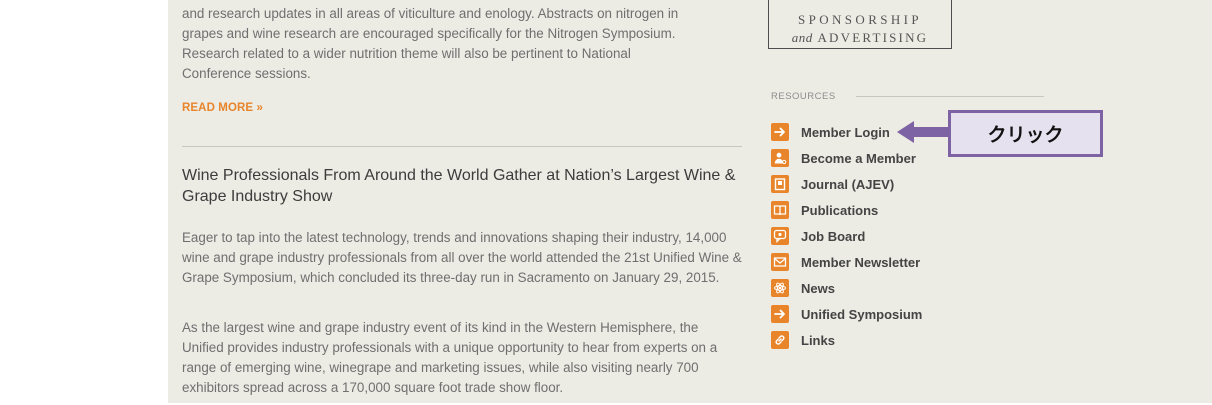 This screenshot has height=405, width=1212. I want to click on resource-label: Unified Symposium, so click(862, 314).